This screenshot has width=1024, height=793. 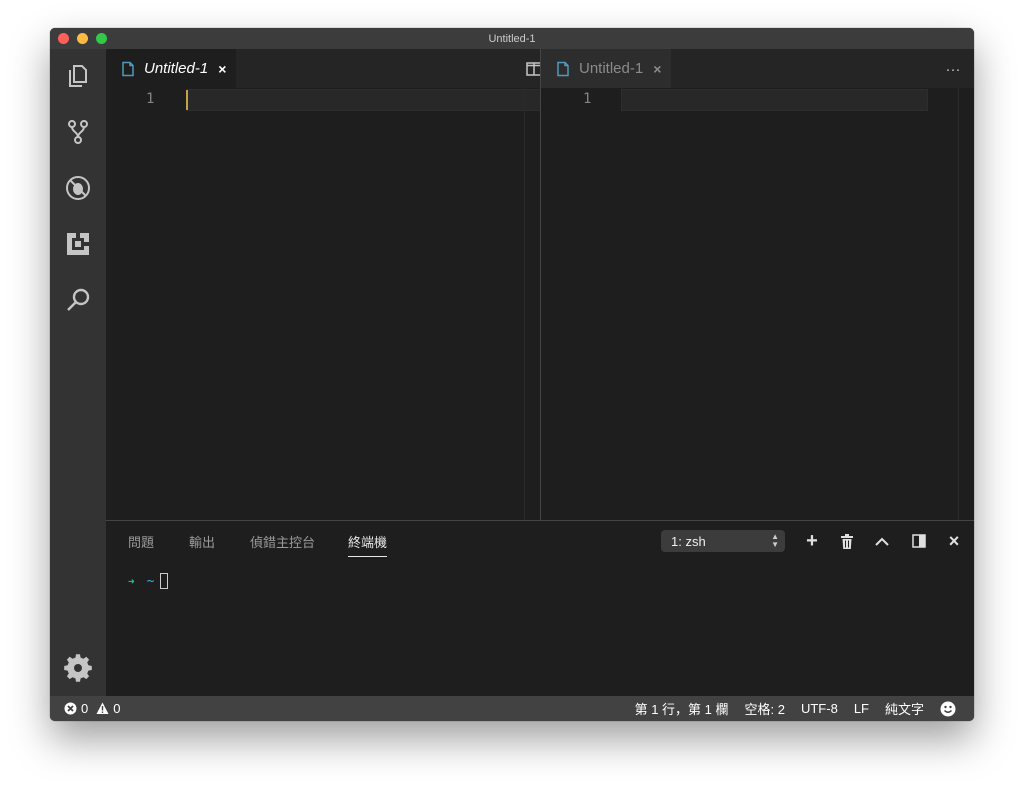 What do you see at coordinates (117, 708) in the screenshot?
I see `warning-count: 0` at bounding box center [117, 708].